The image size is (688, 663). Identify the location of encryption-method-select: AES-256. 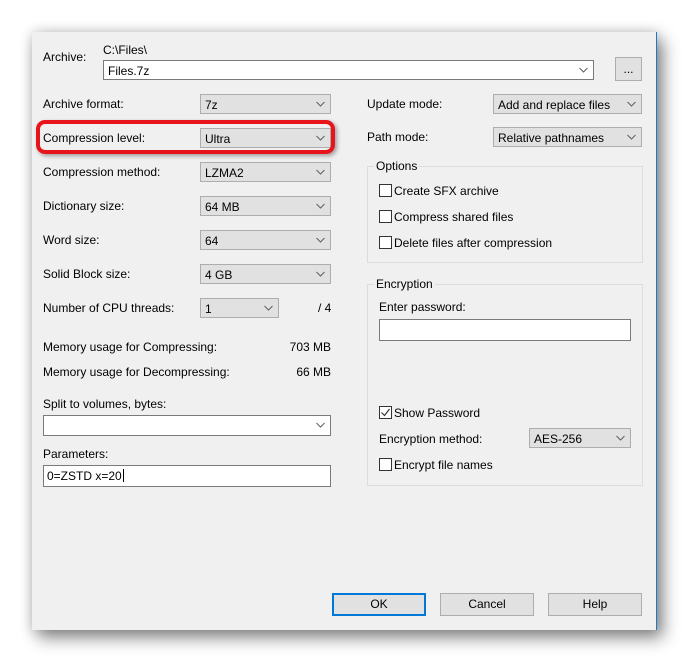
(580, 438).